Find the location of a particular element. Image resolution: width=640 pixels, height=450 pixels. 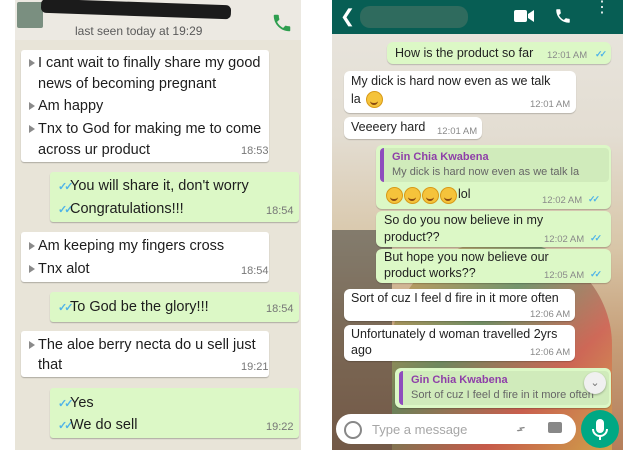

message-text: ago is located at coordinates (361, 350).